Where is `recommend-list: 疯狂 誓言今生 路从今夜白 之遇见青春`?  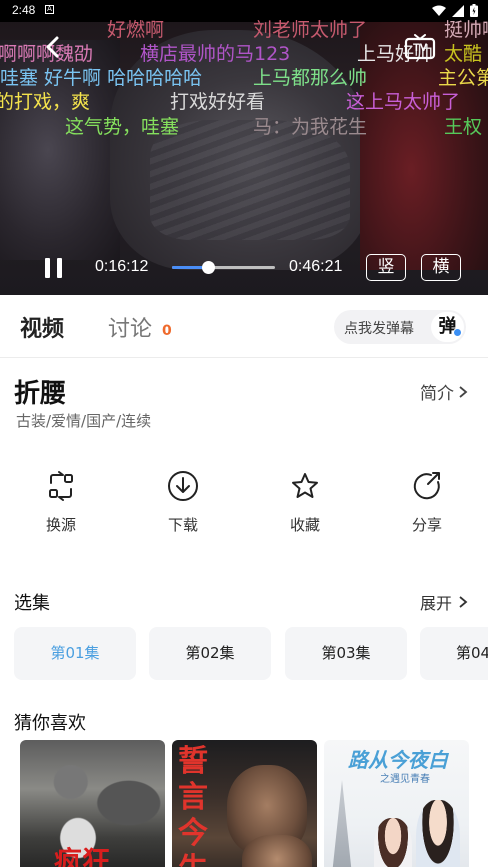
recommend-list: 疯狂 誓言今生 路从今夜白 之遇见青春 is located at coordinates (254, 803).